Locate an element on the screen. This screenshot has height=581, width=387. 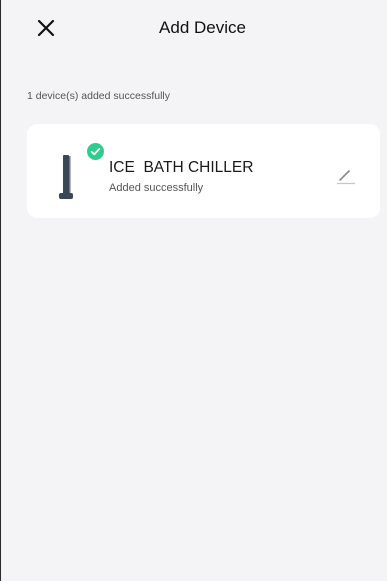
device-status: Added successfully is located at coordinates (156, 188).